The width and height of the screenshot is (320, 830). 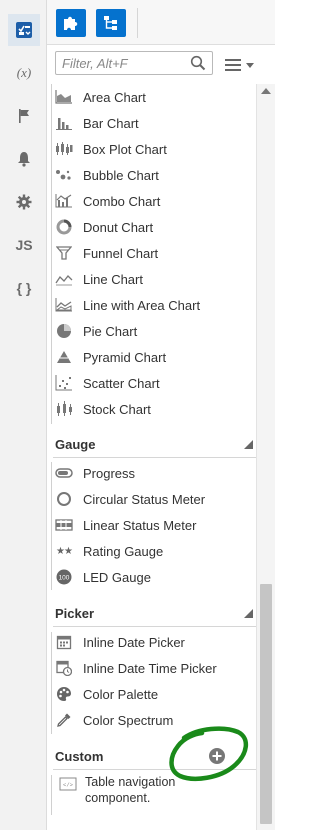 What do you see at coordinates (64, 525) in the screenshot?
I see `linear-meter-icon` at bounding box center [64, 525].